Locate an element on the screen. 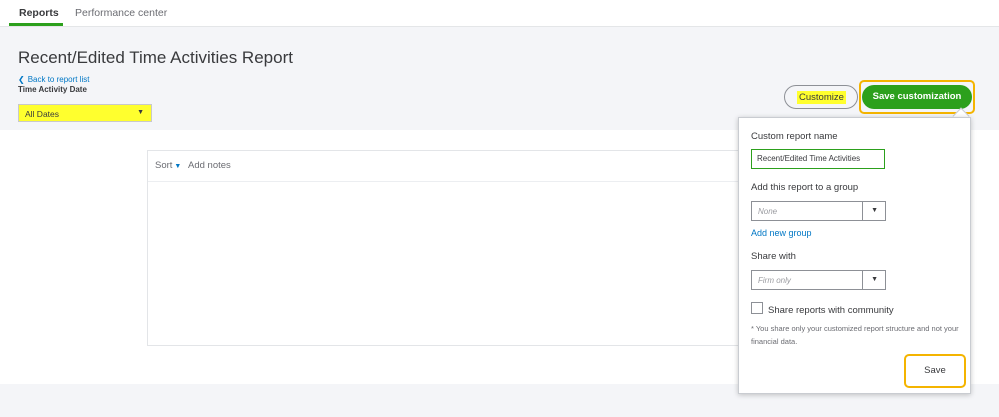 This screenshot has width=999, height=417. save-button-highlight: Save is located at coordinates (935, 371).